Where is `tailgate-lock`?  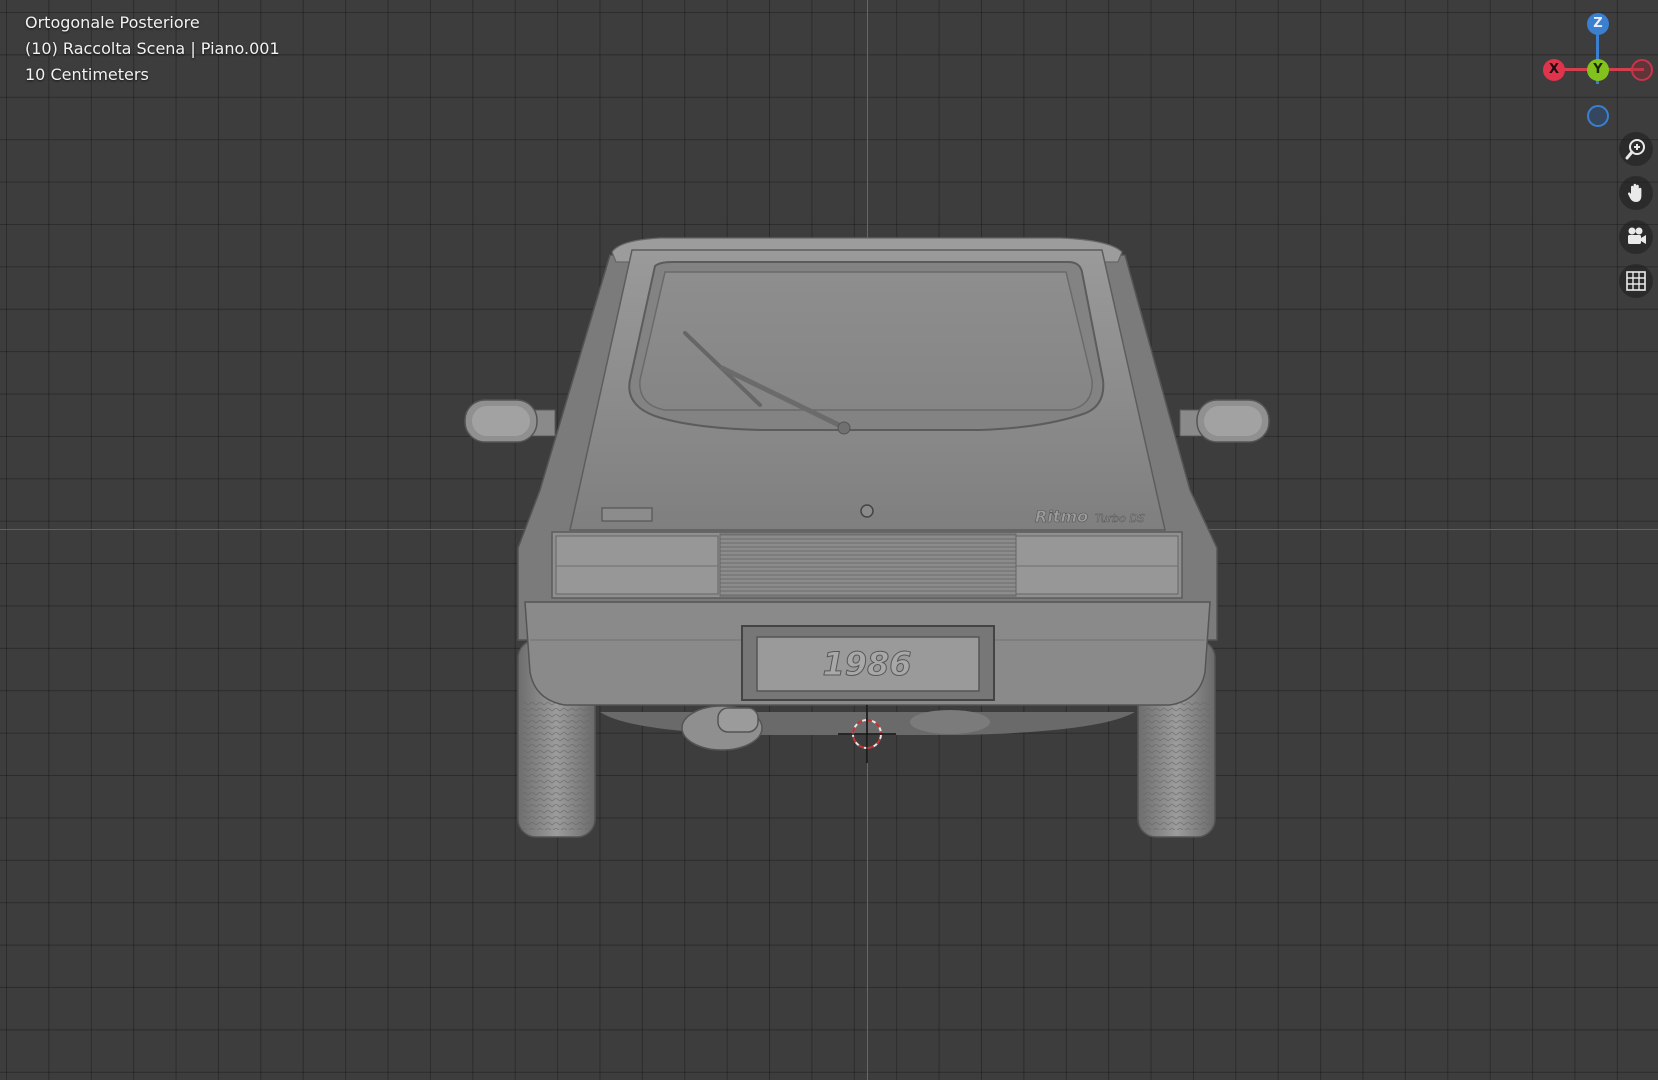
tailgate-lock is located at coordinates (867, 511).